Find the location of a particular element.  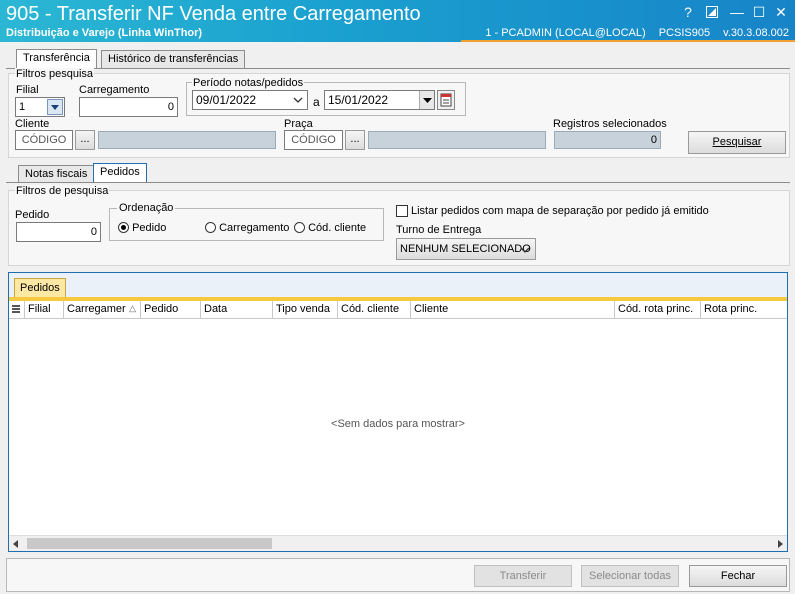

listar-checkbox is located at coordinates (402, 211).